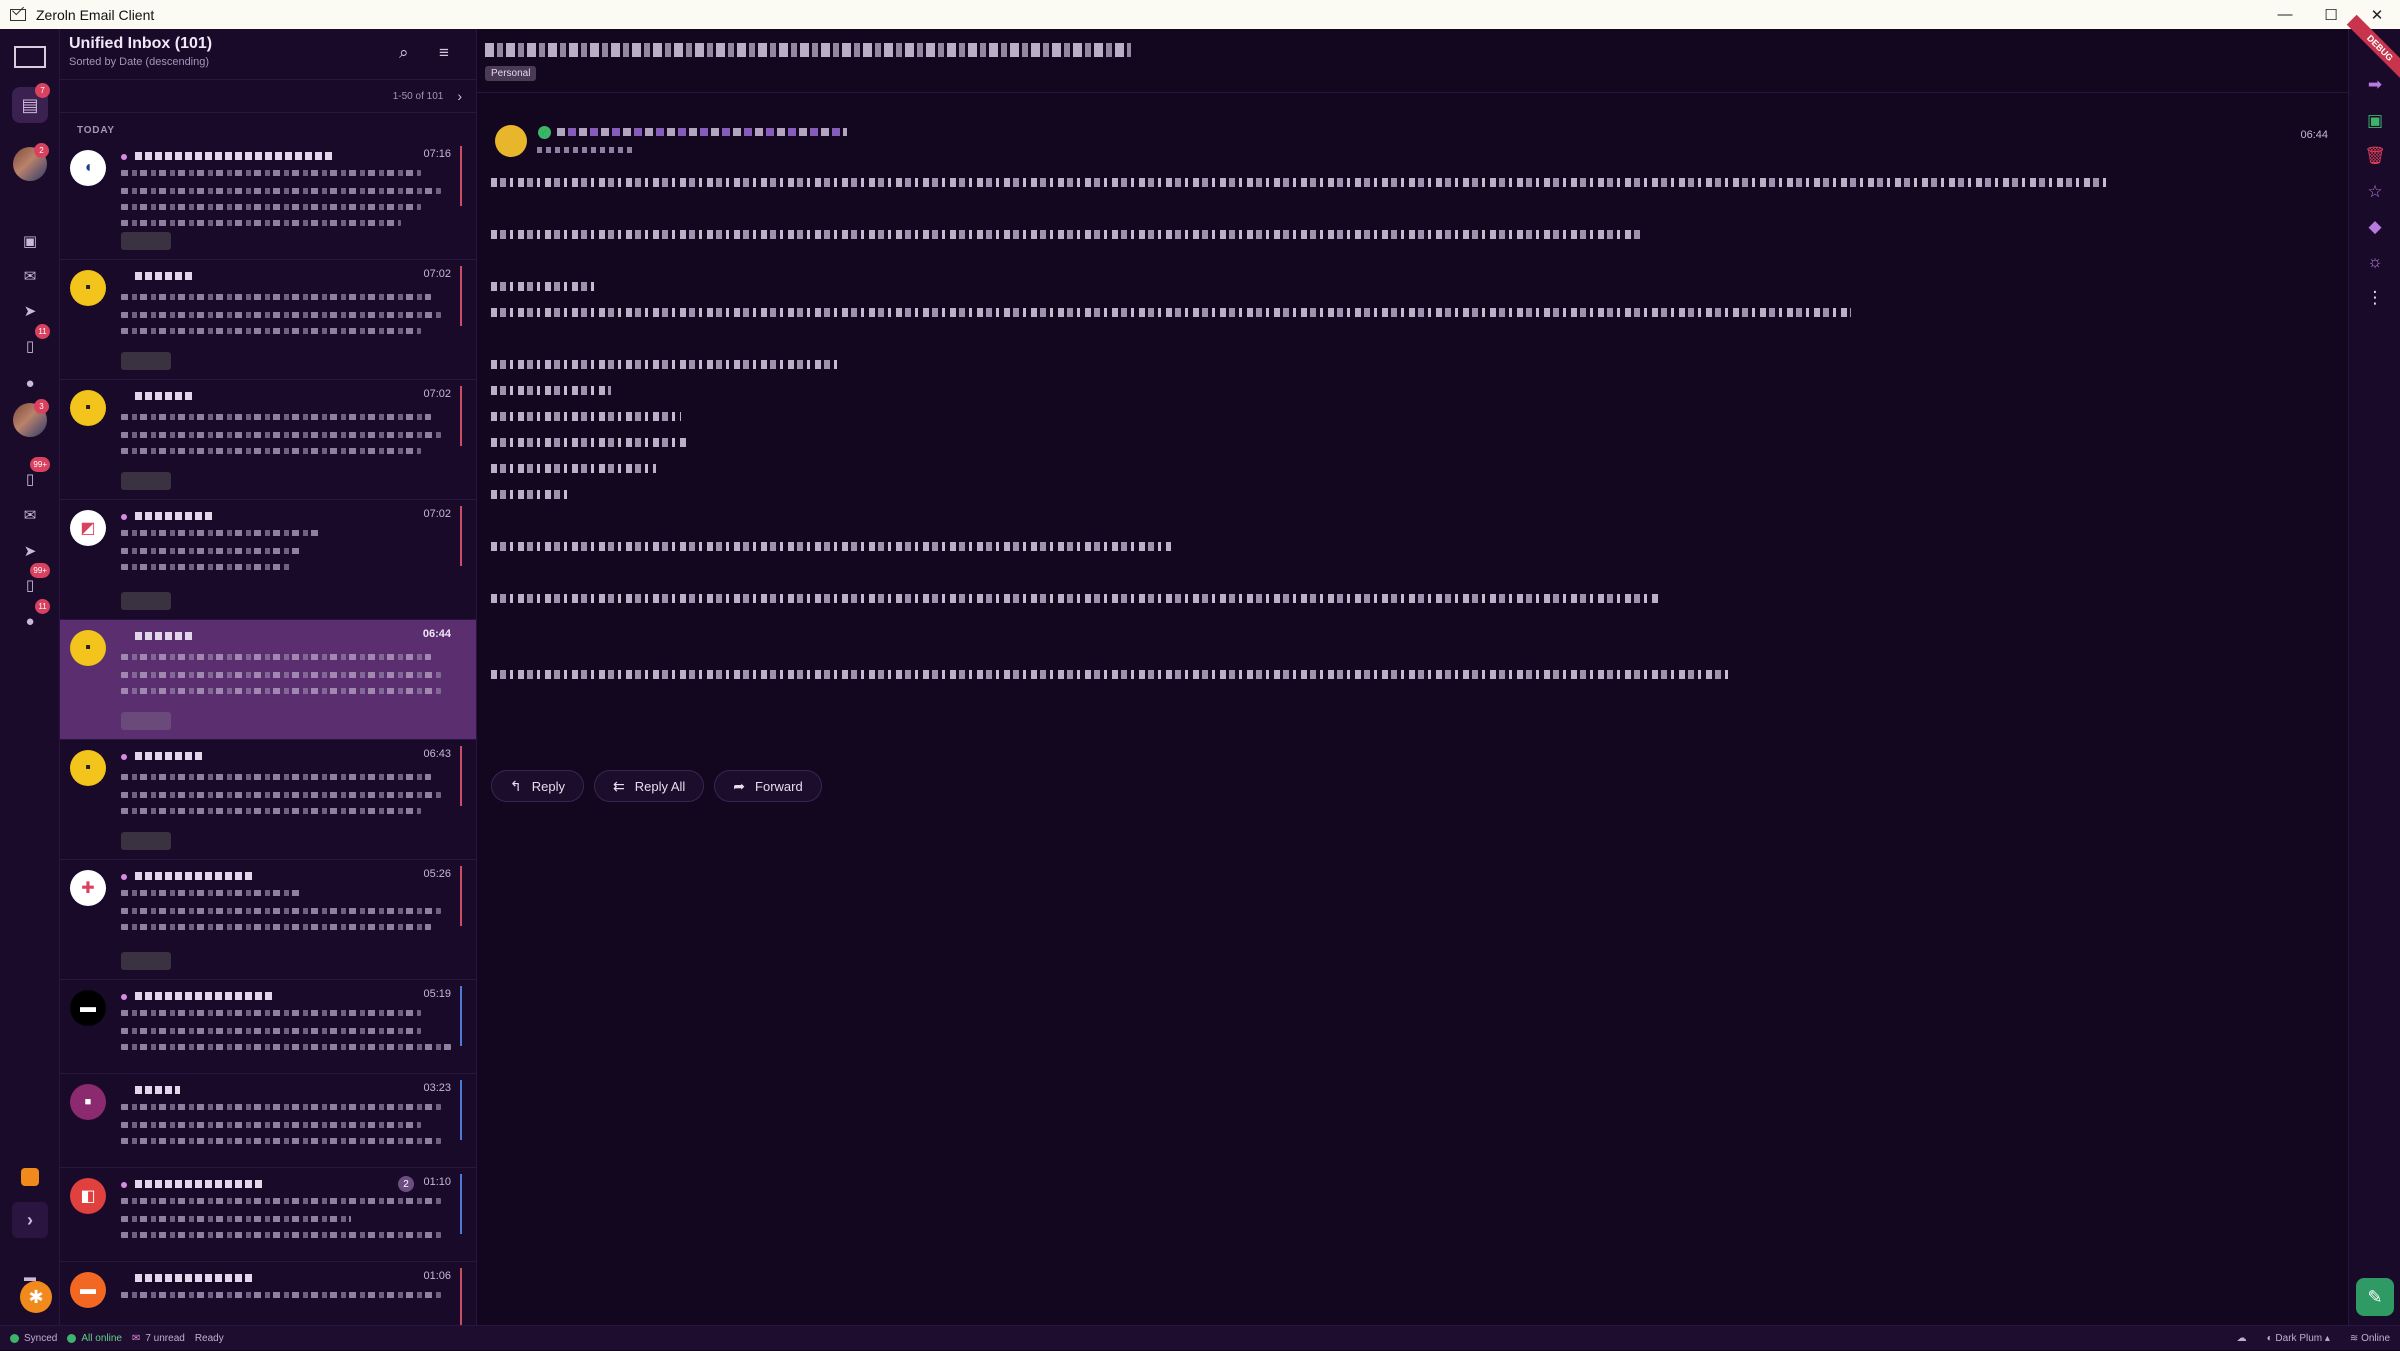 This screenshot has height=1351, width=2400. I want to click on thread-count-badge: 2, so click(406, 1184).